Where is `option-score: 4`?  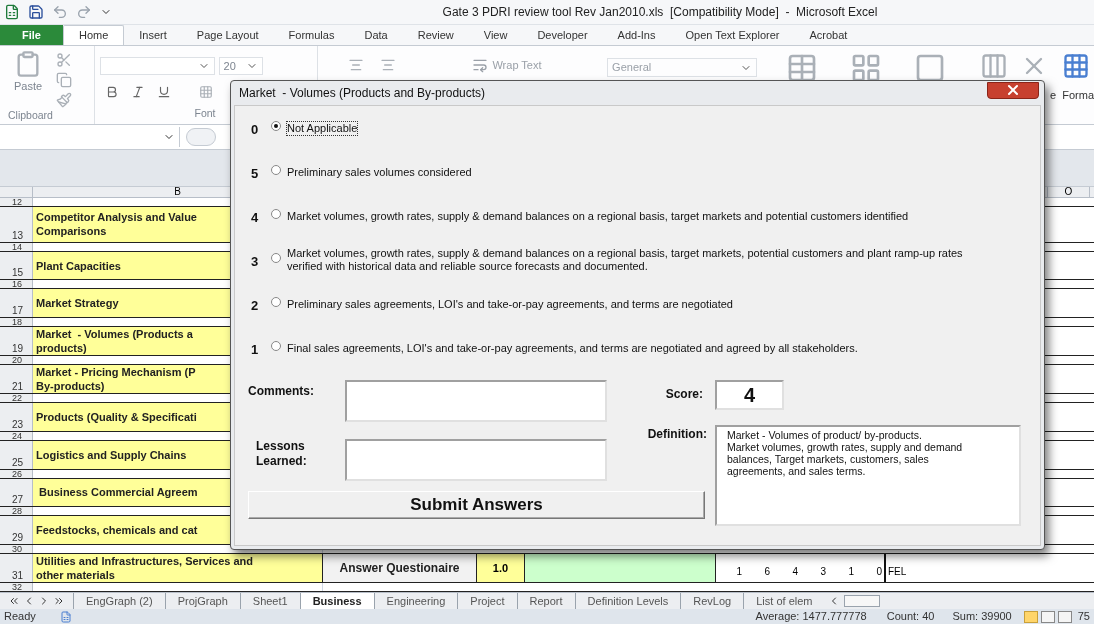 option-score: 4 is located at coordinates (255, 218).